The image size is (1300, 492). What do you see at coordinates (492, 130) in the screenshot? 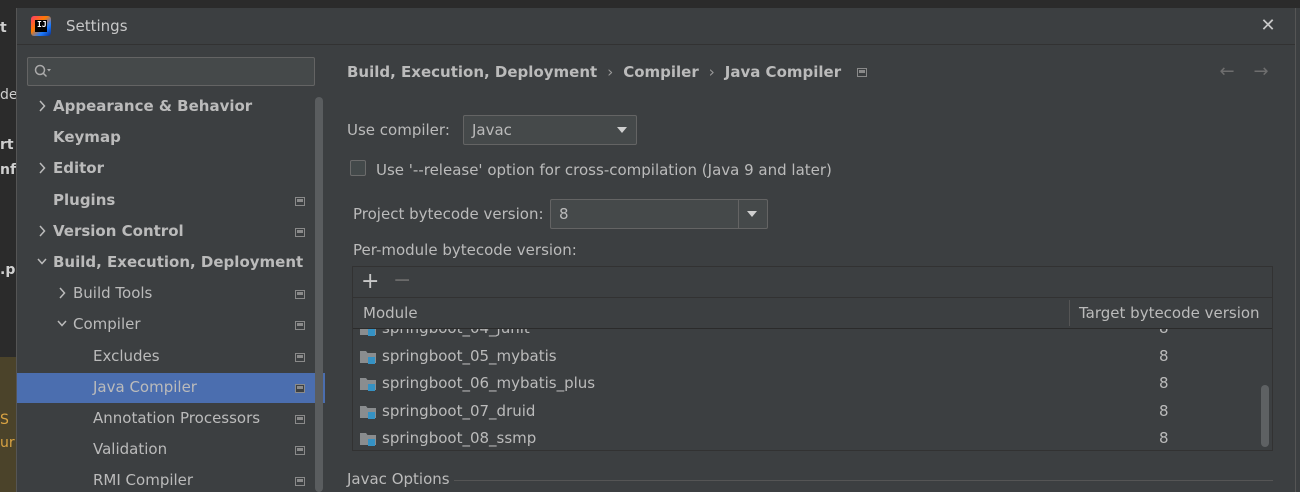
I see `compiler-select-value: Javac` at bounding box center [492, 130].